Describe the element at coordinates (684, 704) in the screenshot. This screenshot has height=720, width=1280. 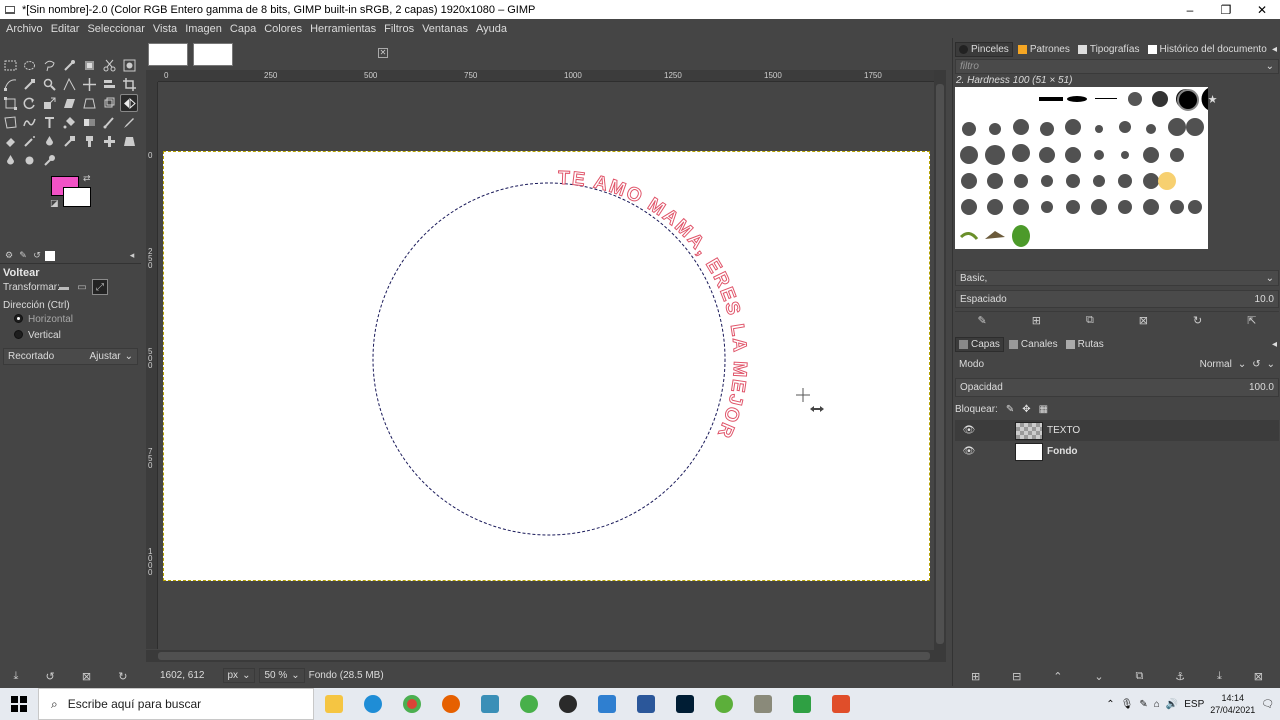
I see `photoshop-icon` at that location.